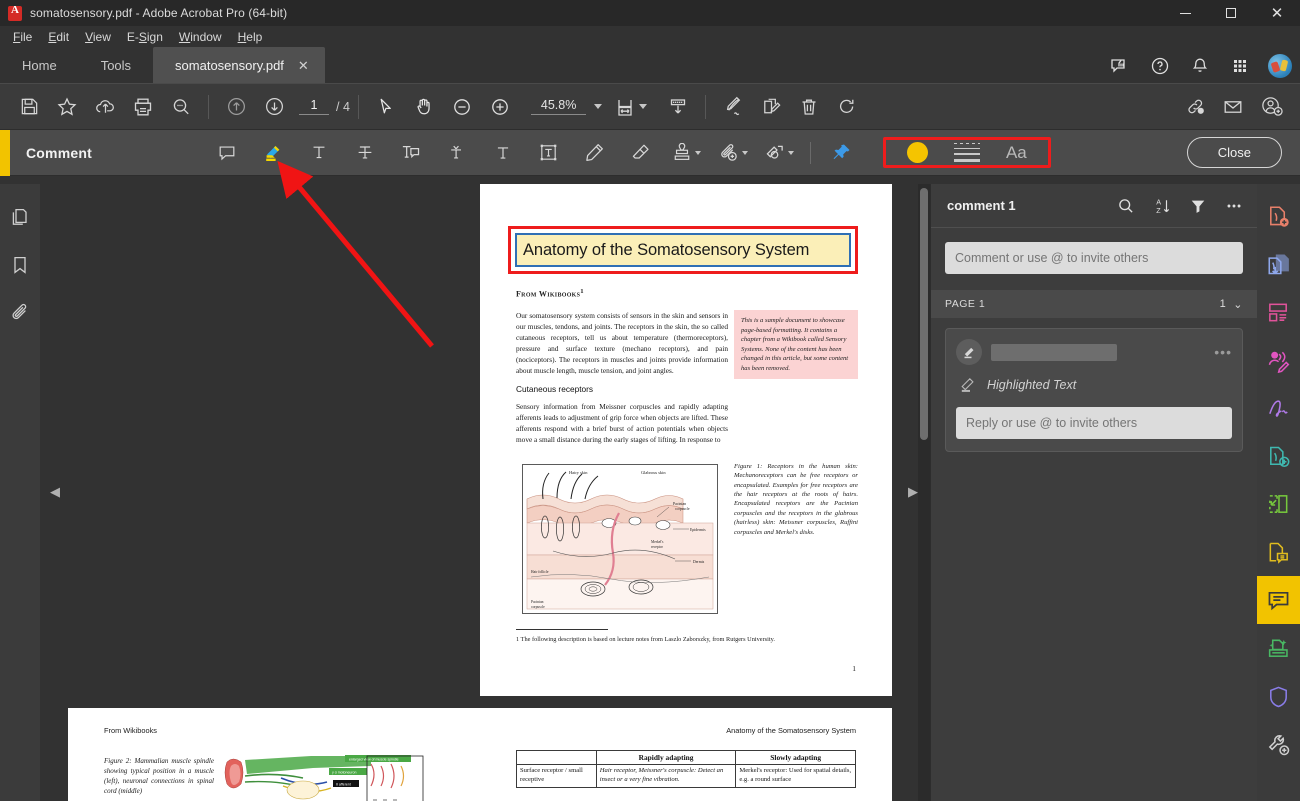 This screenshot has width=1300, height=801. What do you see at coordinates (790, 152) in the screenshot?
I see `drawing-chevron-icon` at bounding box center [790, 152].